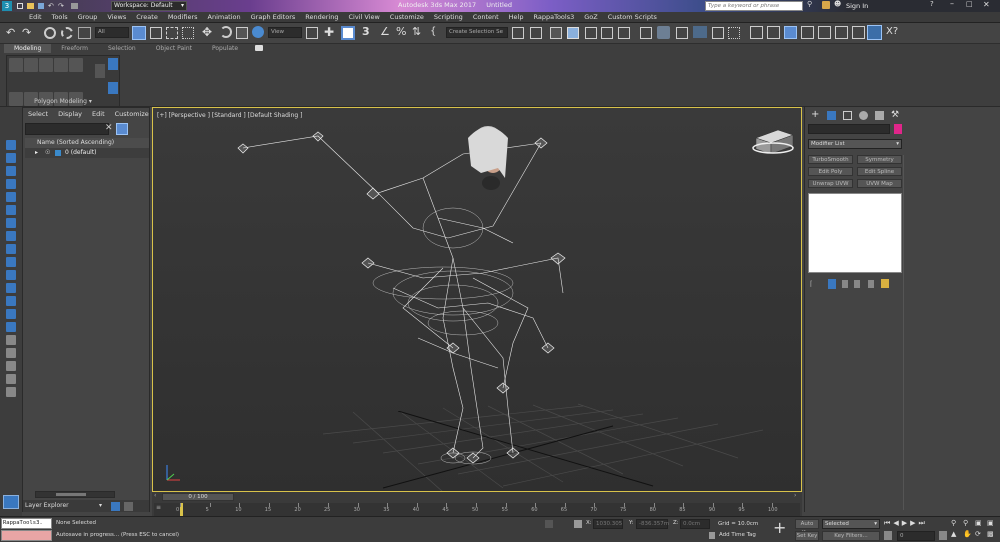 The image size is (1000, 542). Describe the element at coordinates (790, 32) in the screenshot. I see `skin-tool-icon` at that location.